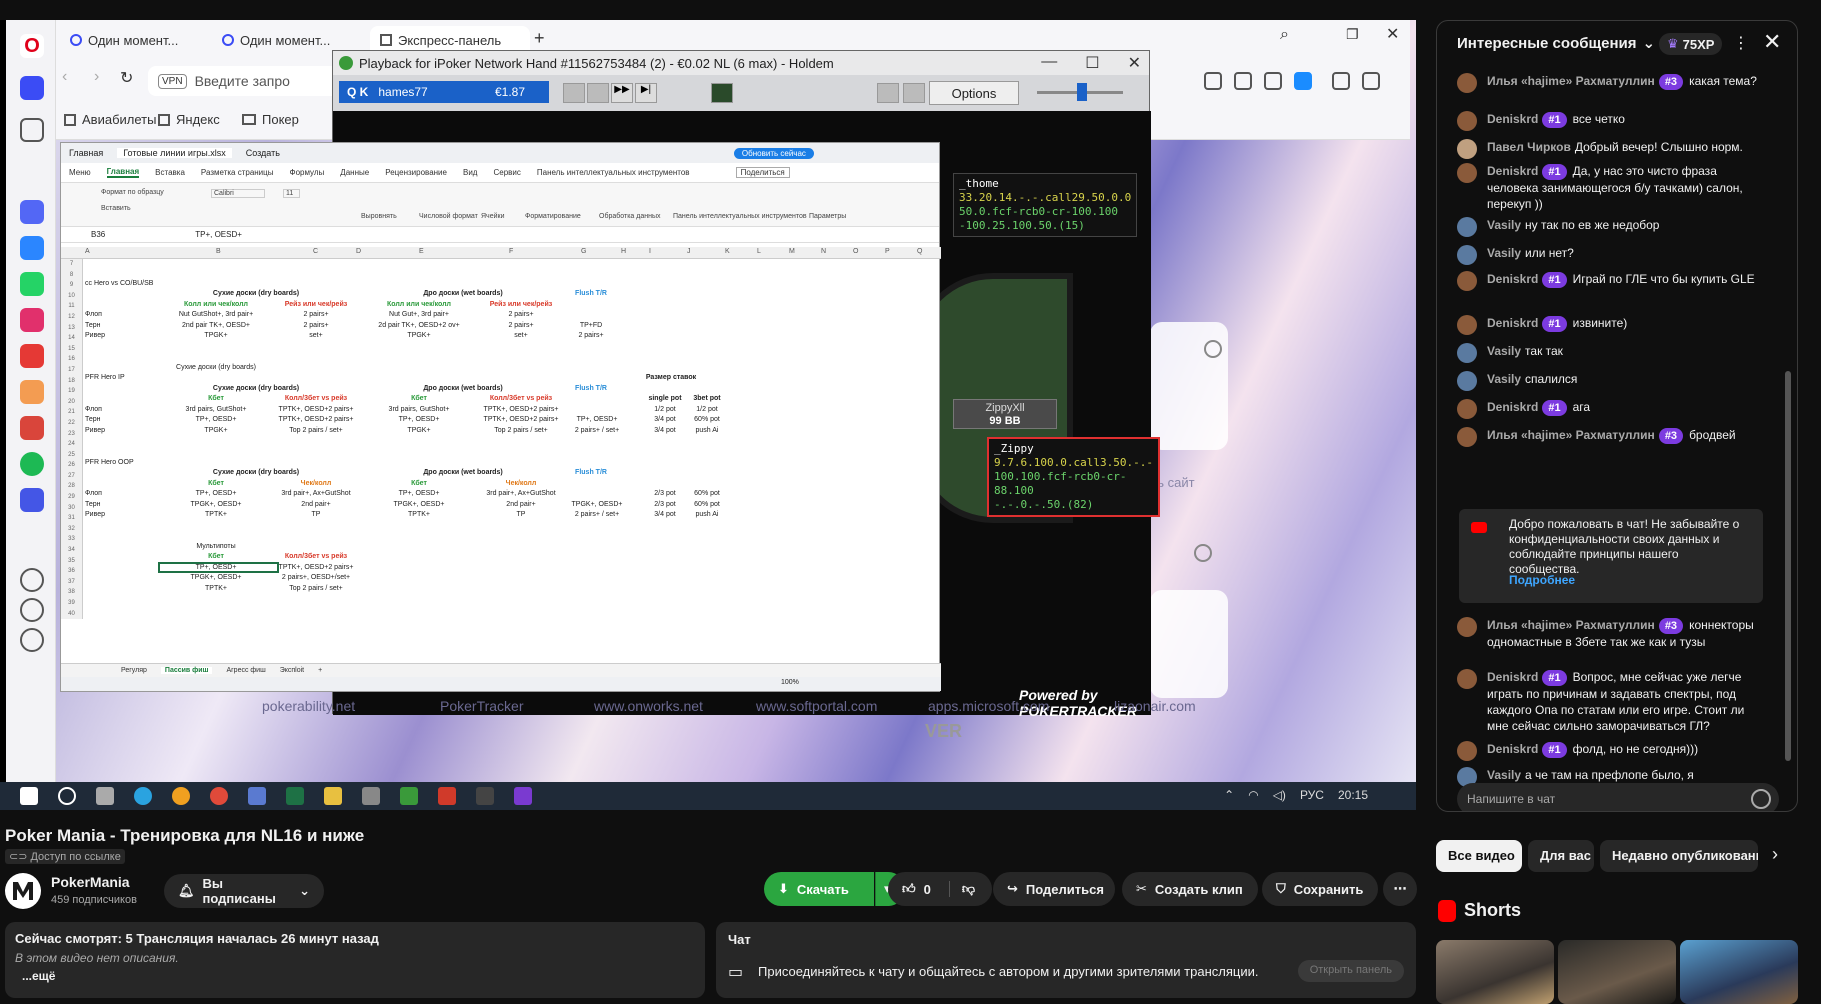 The width and height of the screenshot is (1821, 1004). Describe the element at coordinates (1679, 856) in the screenshot. I see `chip-recently-uploaded: Недавно опубликованные` at that location.